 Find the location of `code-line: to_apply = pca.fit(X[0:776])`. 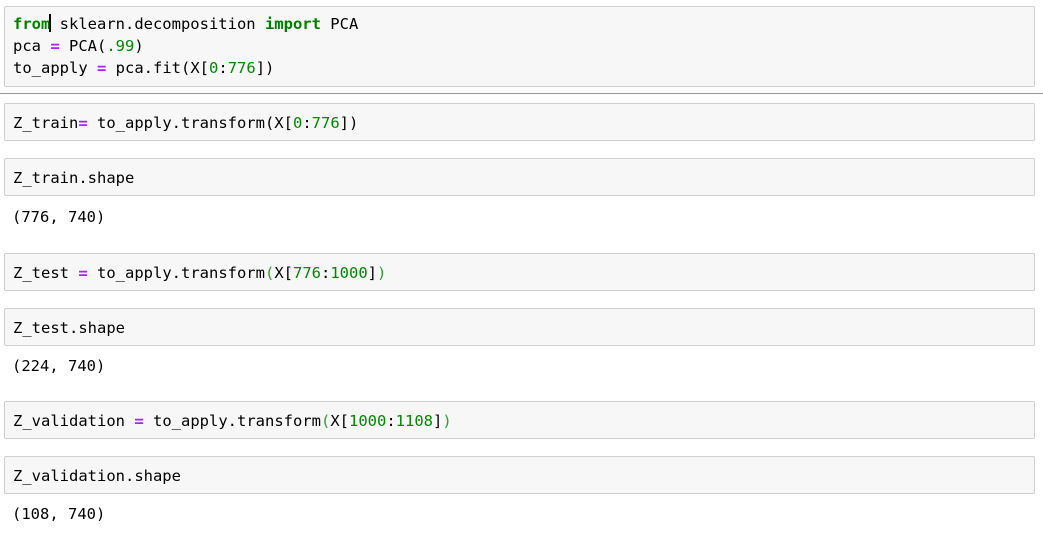

code-line: to_apply = pca.fit(X[0:776]) is located at coordinates (143, 68).